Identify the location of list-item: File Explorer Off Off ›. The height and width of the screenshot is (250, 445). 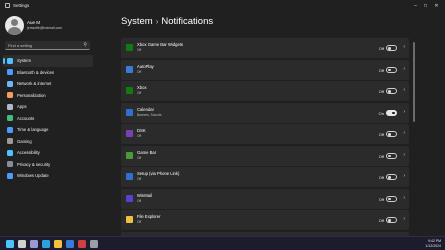
(265, 220).